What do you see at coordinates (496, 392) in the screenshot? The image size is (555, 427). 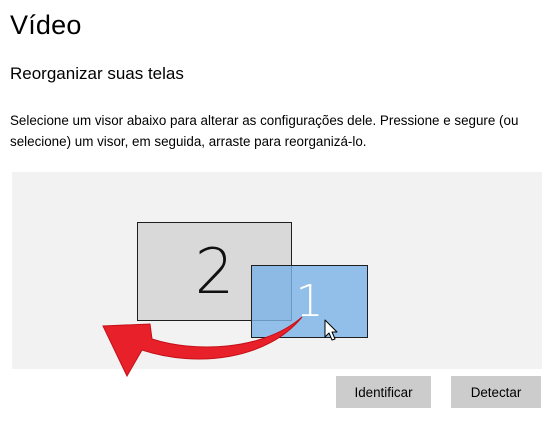 I see `detect-button: Detectar` at bounding box center [496, 392].